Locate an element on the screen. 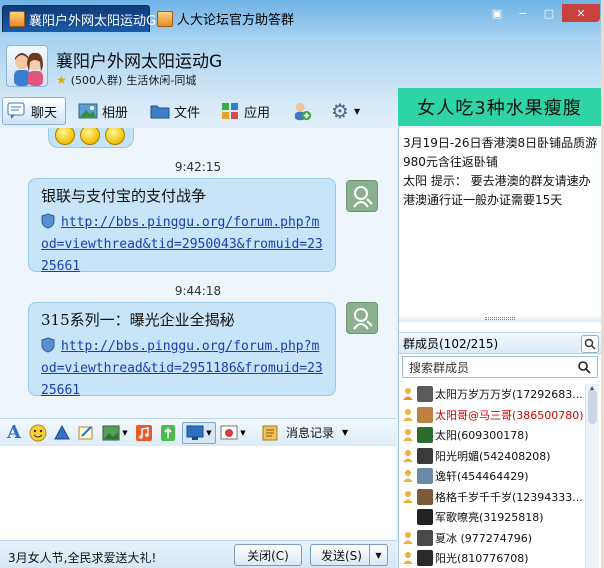 The image size is (604, 568). add-member-button is located at coordinates (303, 111).